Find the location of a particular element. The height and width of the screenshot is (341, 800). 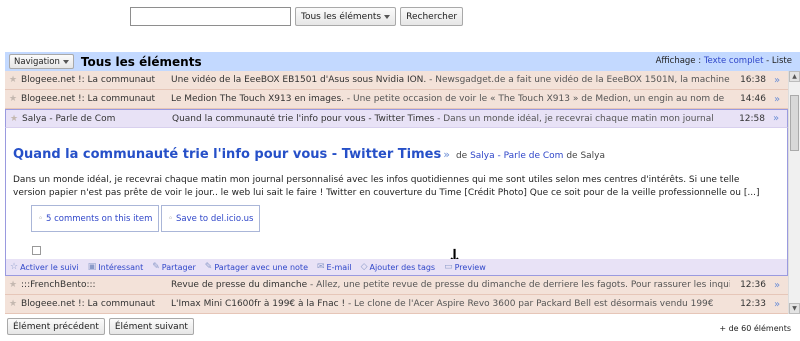

byline-mid: de is located at coordinates (572, 156).